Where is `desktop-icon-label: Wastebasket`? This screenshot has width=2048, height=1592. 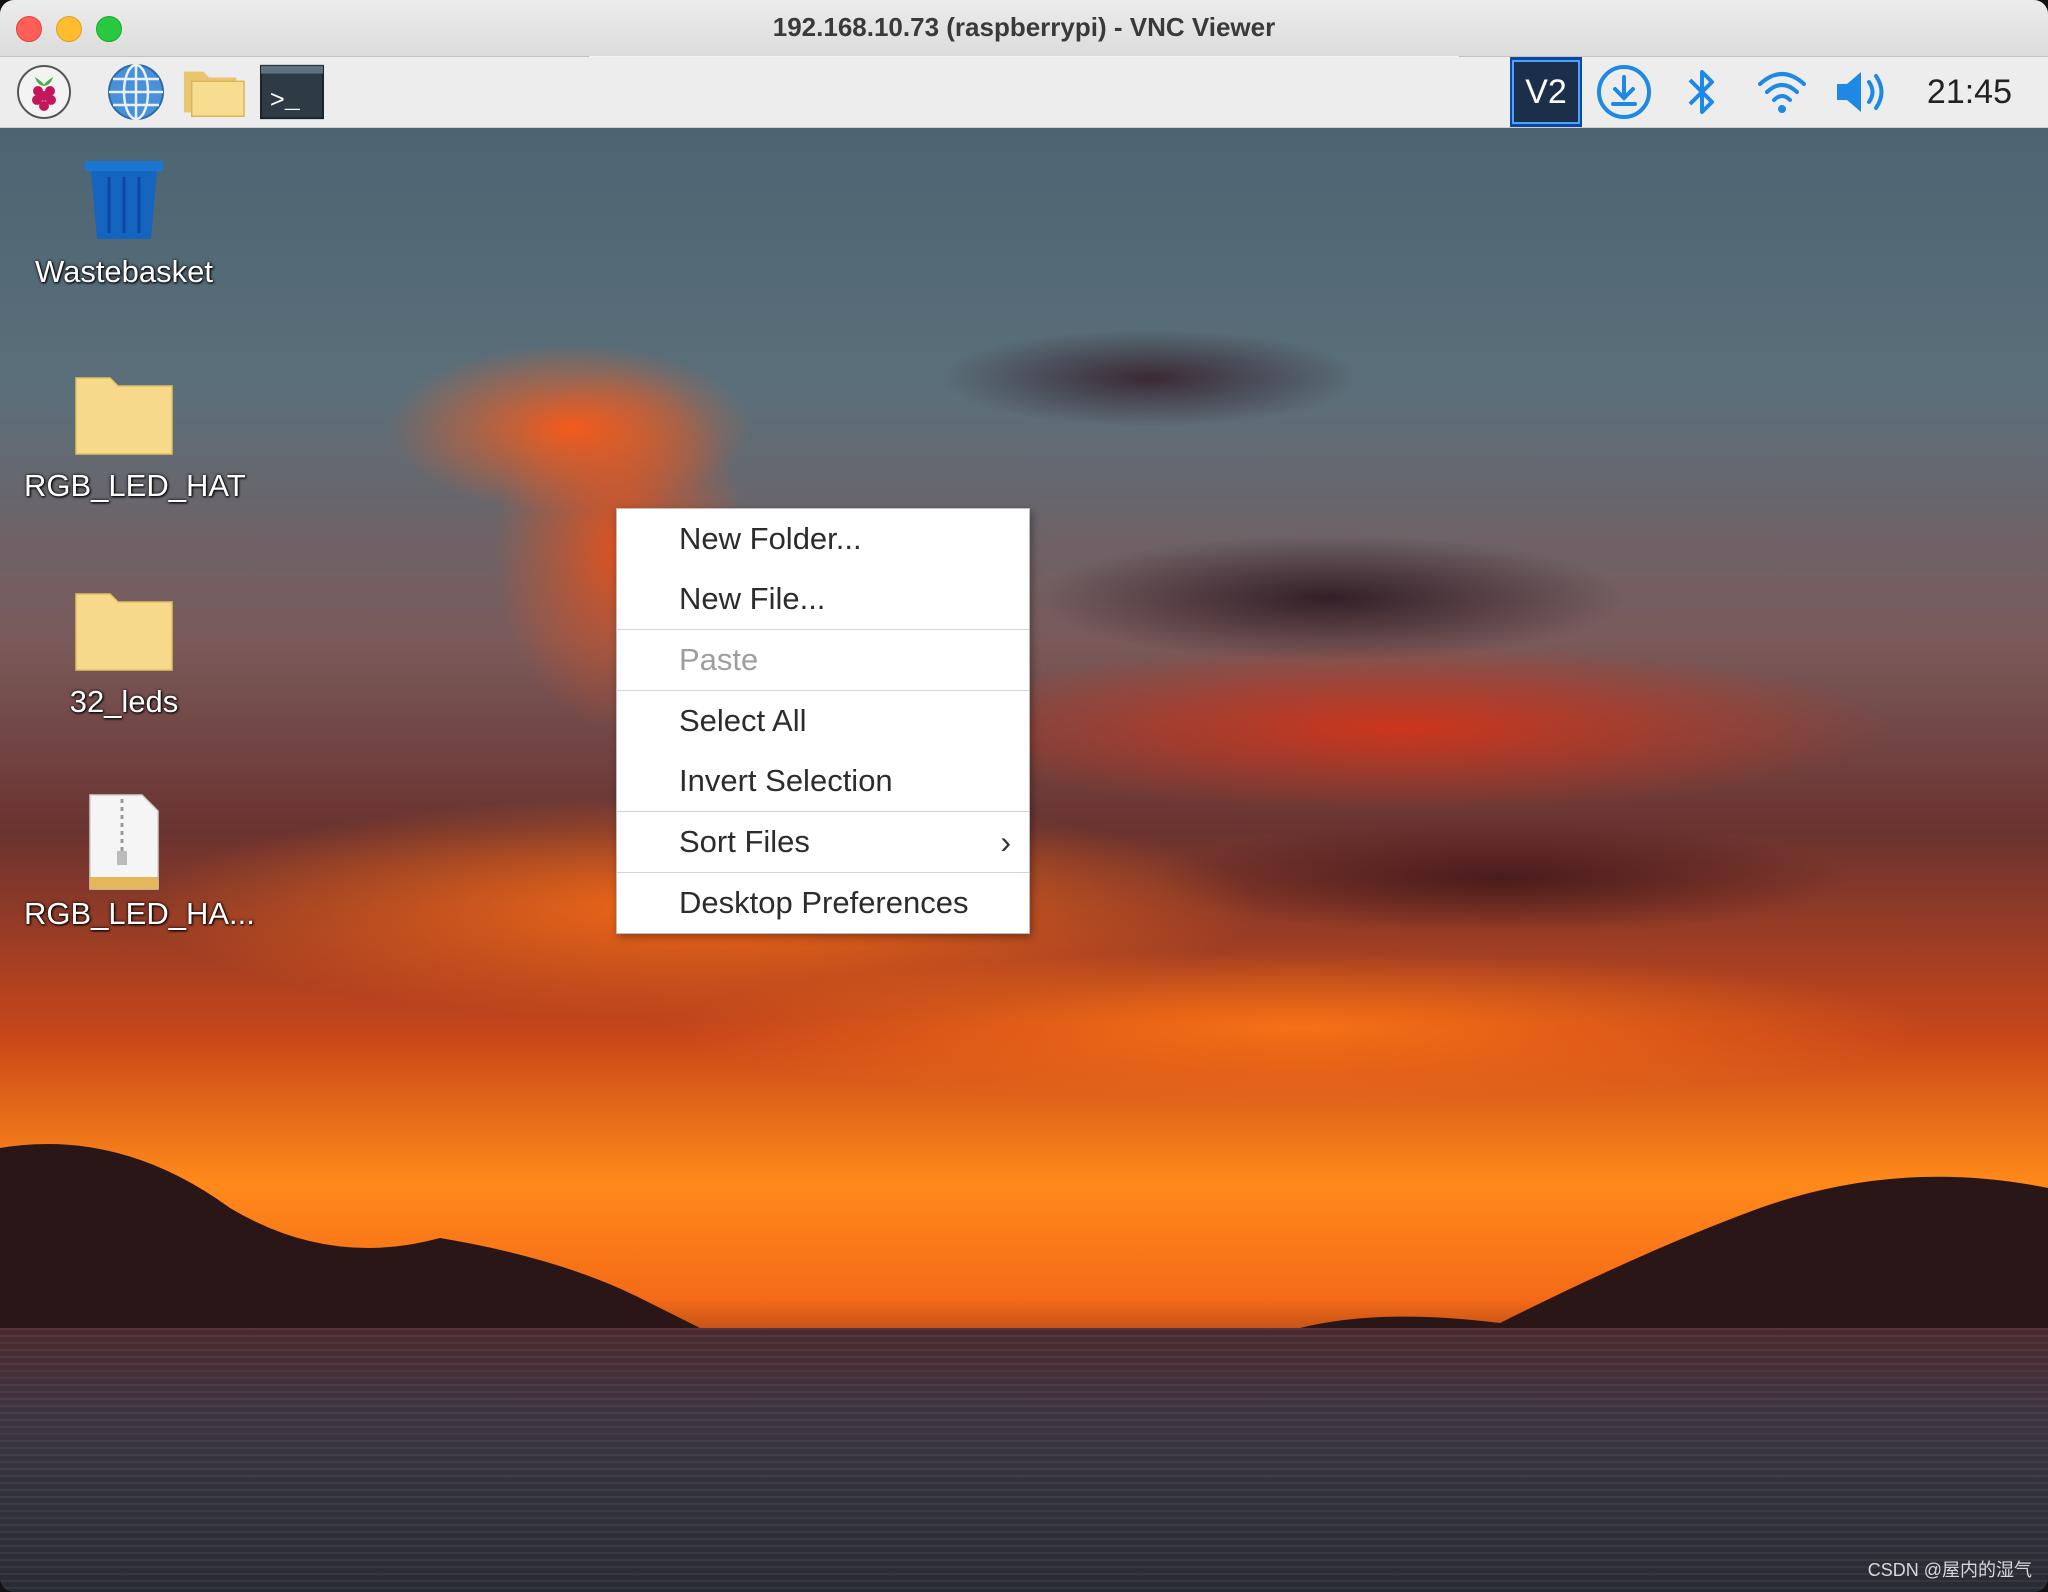 desktop-icon-label: Wastebasket is located at coordinates (124, 271).